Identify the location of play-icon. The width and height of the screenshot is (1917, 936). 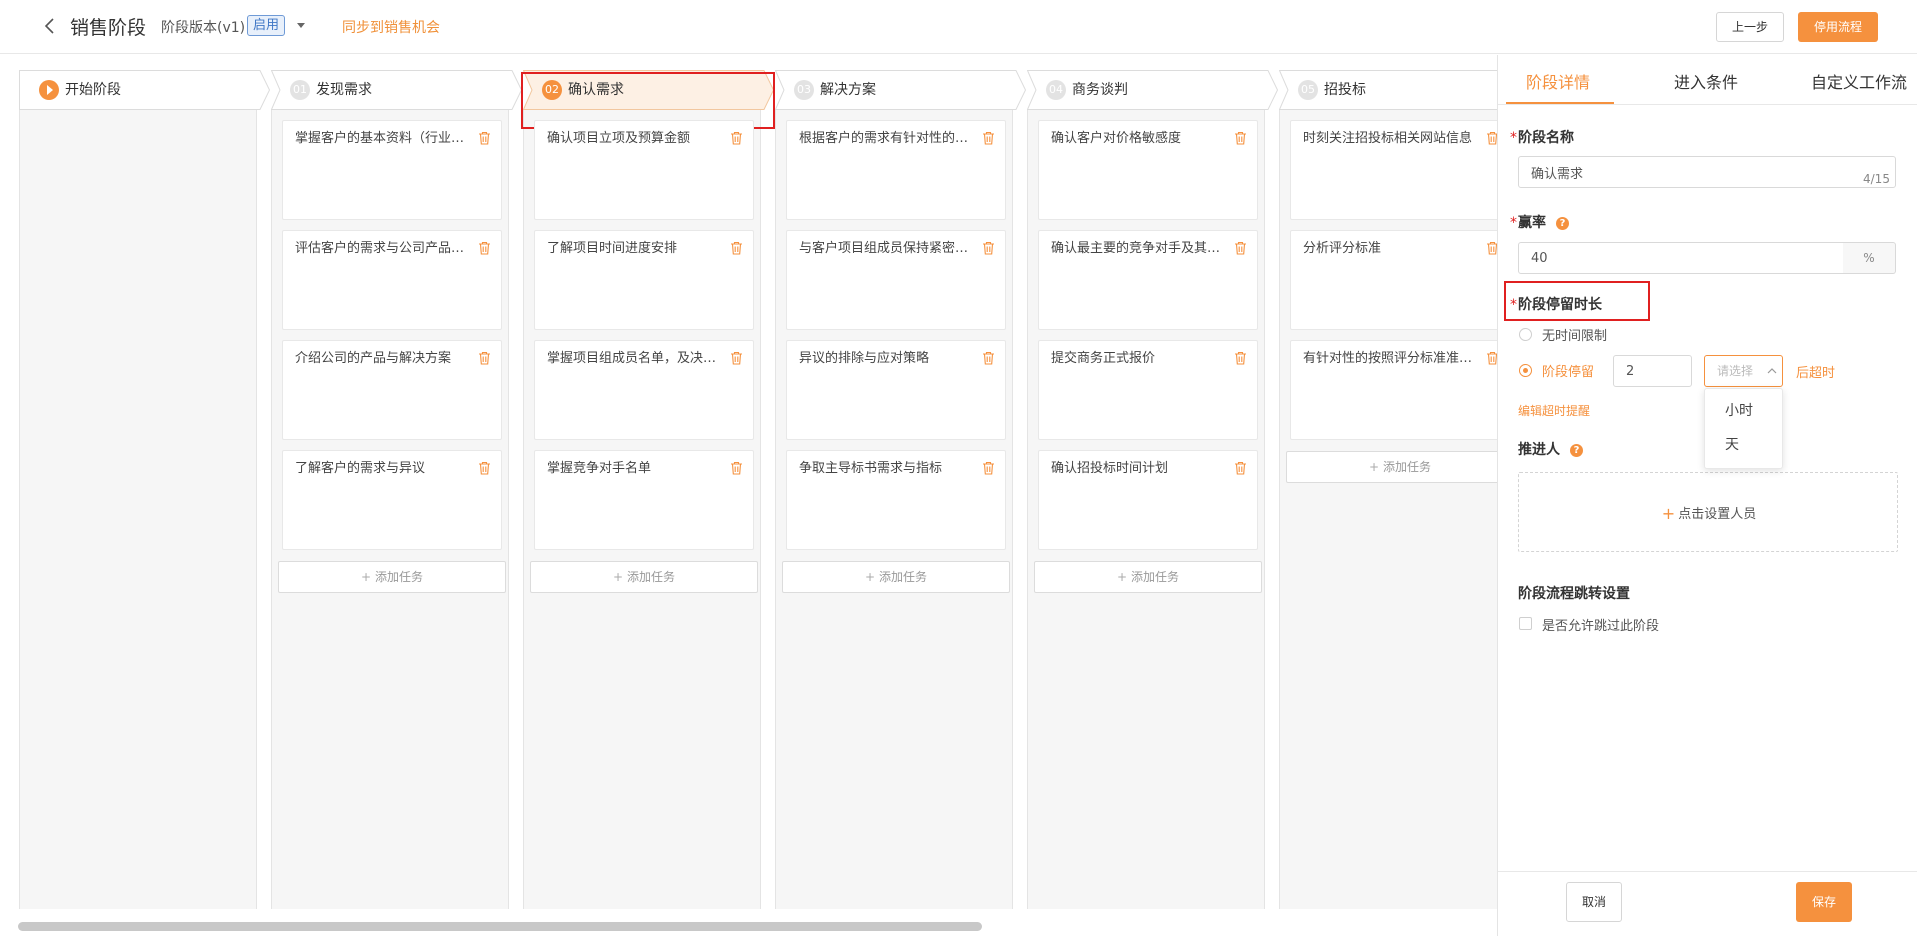
(49, 90).